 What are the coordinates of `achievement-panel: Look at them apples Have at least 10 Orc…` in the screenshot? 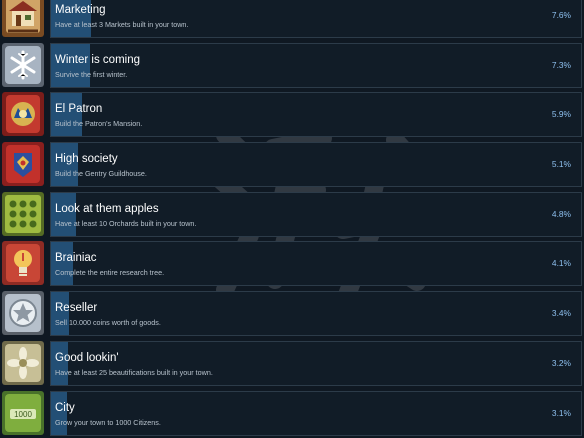 It's located at (316, 214).